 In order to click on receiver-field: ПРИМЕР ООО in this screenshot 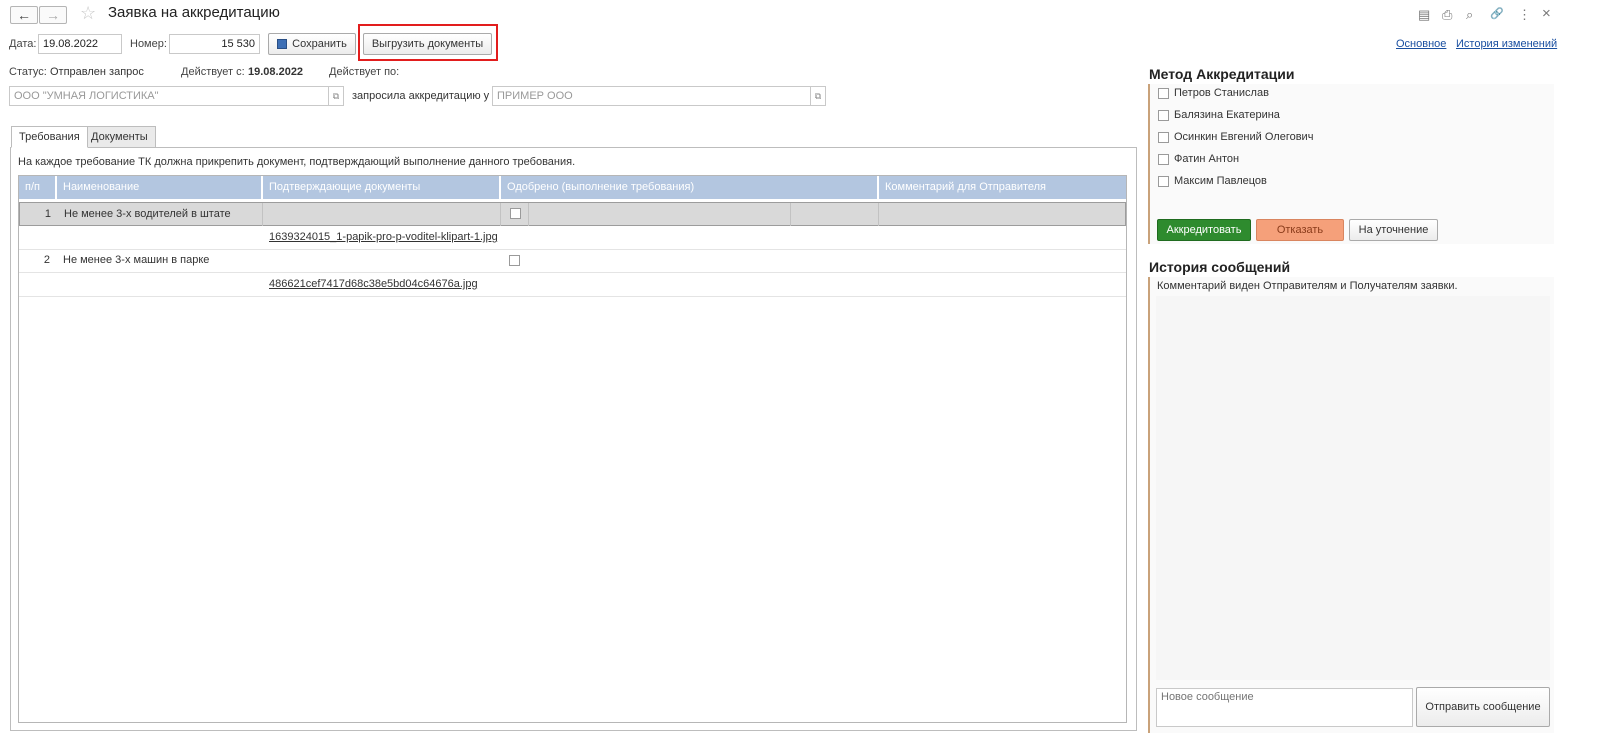, I will do `click(651, 96)`.